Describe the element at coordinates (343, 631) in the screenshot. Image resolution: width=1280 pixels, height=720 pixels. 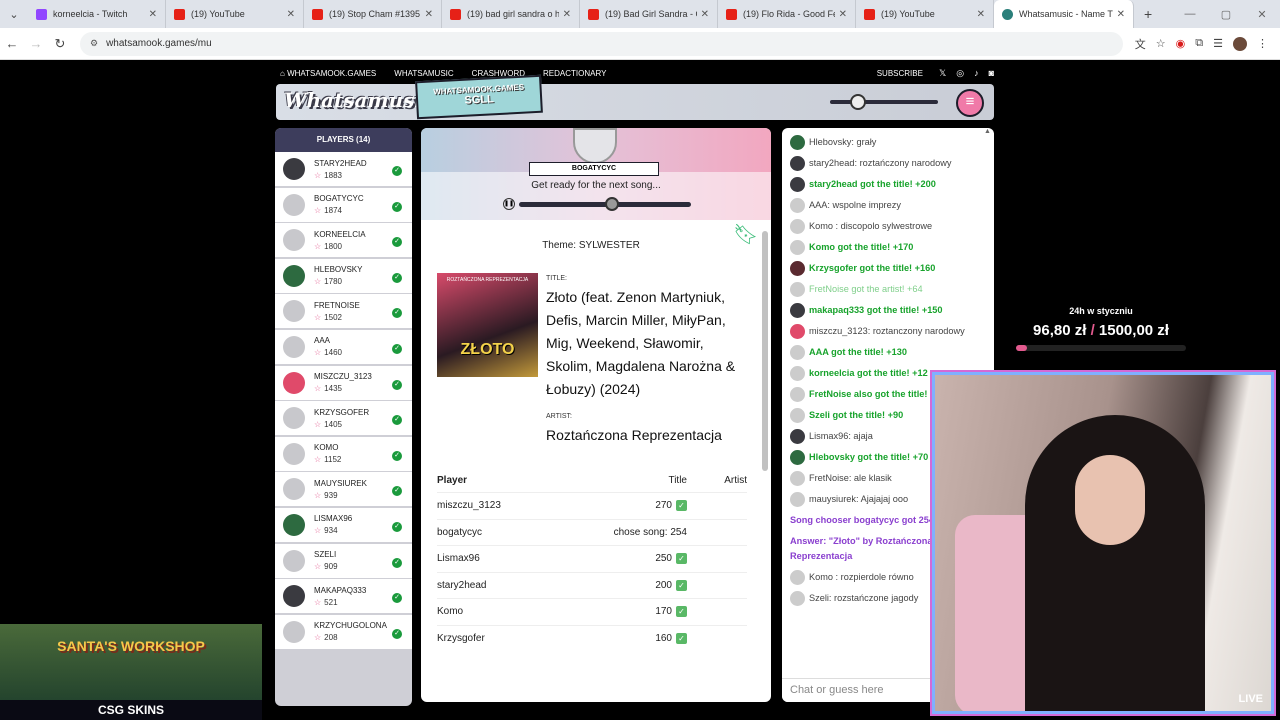
I see `player-row: KRZYCHUGOLONA ☆ 208 ✓` at that location.